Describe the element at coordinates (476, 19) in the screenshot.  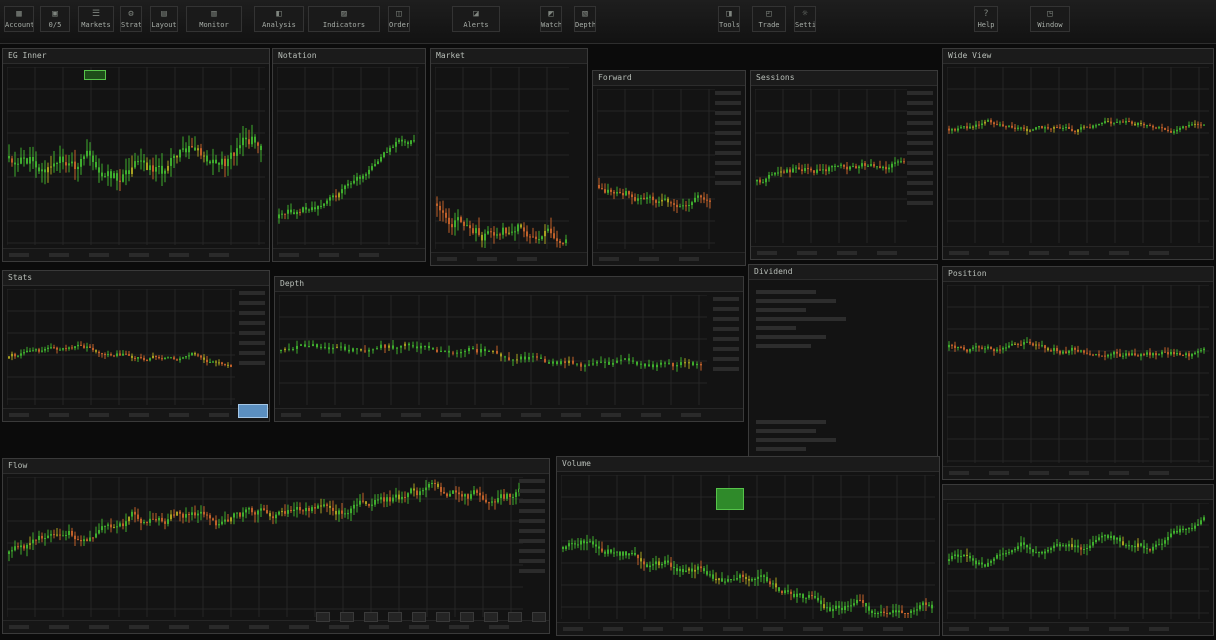
I see `toolbar-button: ◪ Alerts` at that location.